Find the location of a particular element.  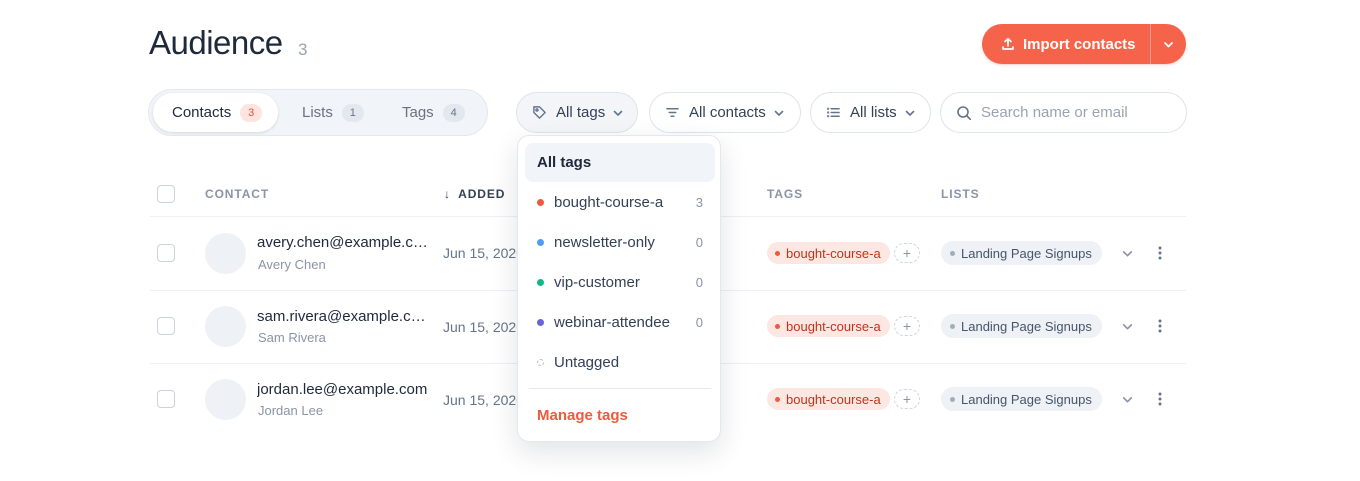

column-header-tags: TAGS is located at coordinates (785, 194).